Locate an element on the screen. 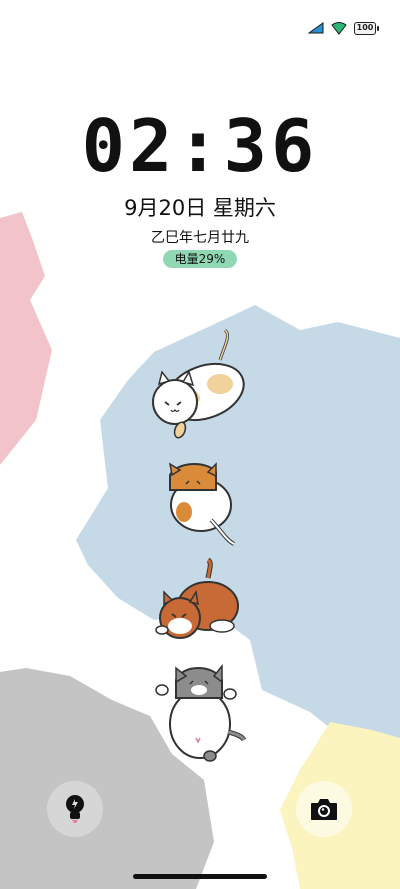 The width and height of the screenshot is (400, 889). wifi-icon is located at coordinates (339, 28).